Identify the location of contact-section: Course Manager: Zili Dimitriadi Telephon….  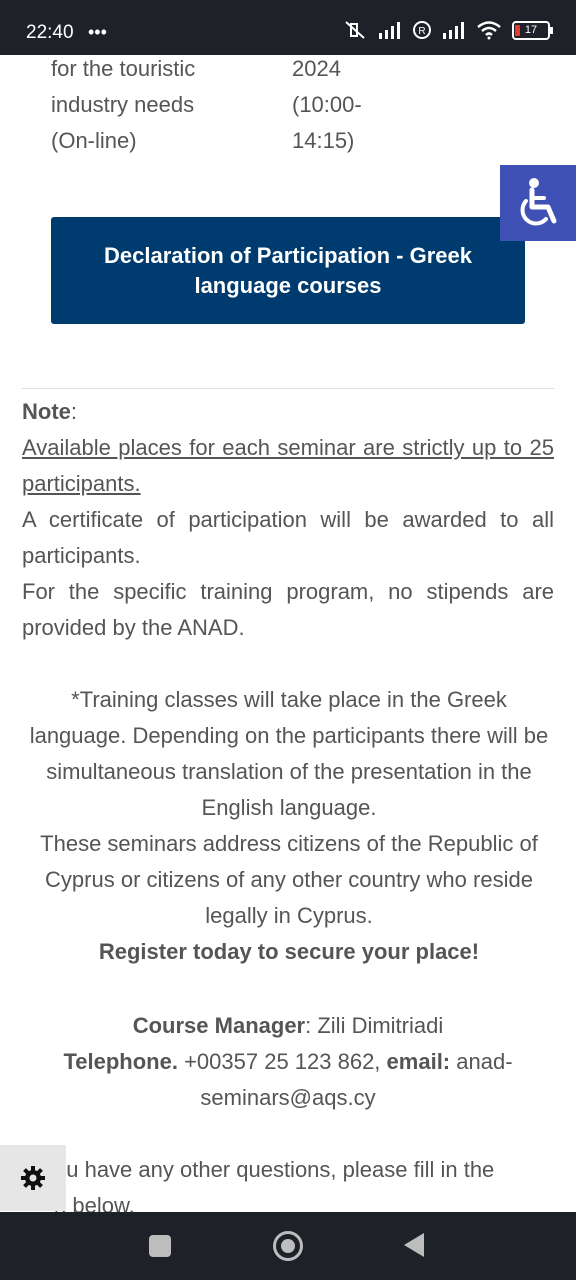
(288, 1062).